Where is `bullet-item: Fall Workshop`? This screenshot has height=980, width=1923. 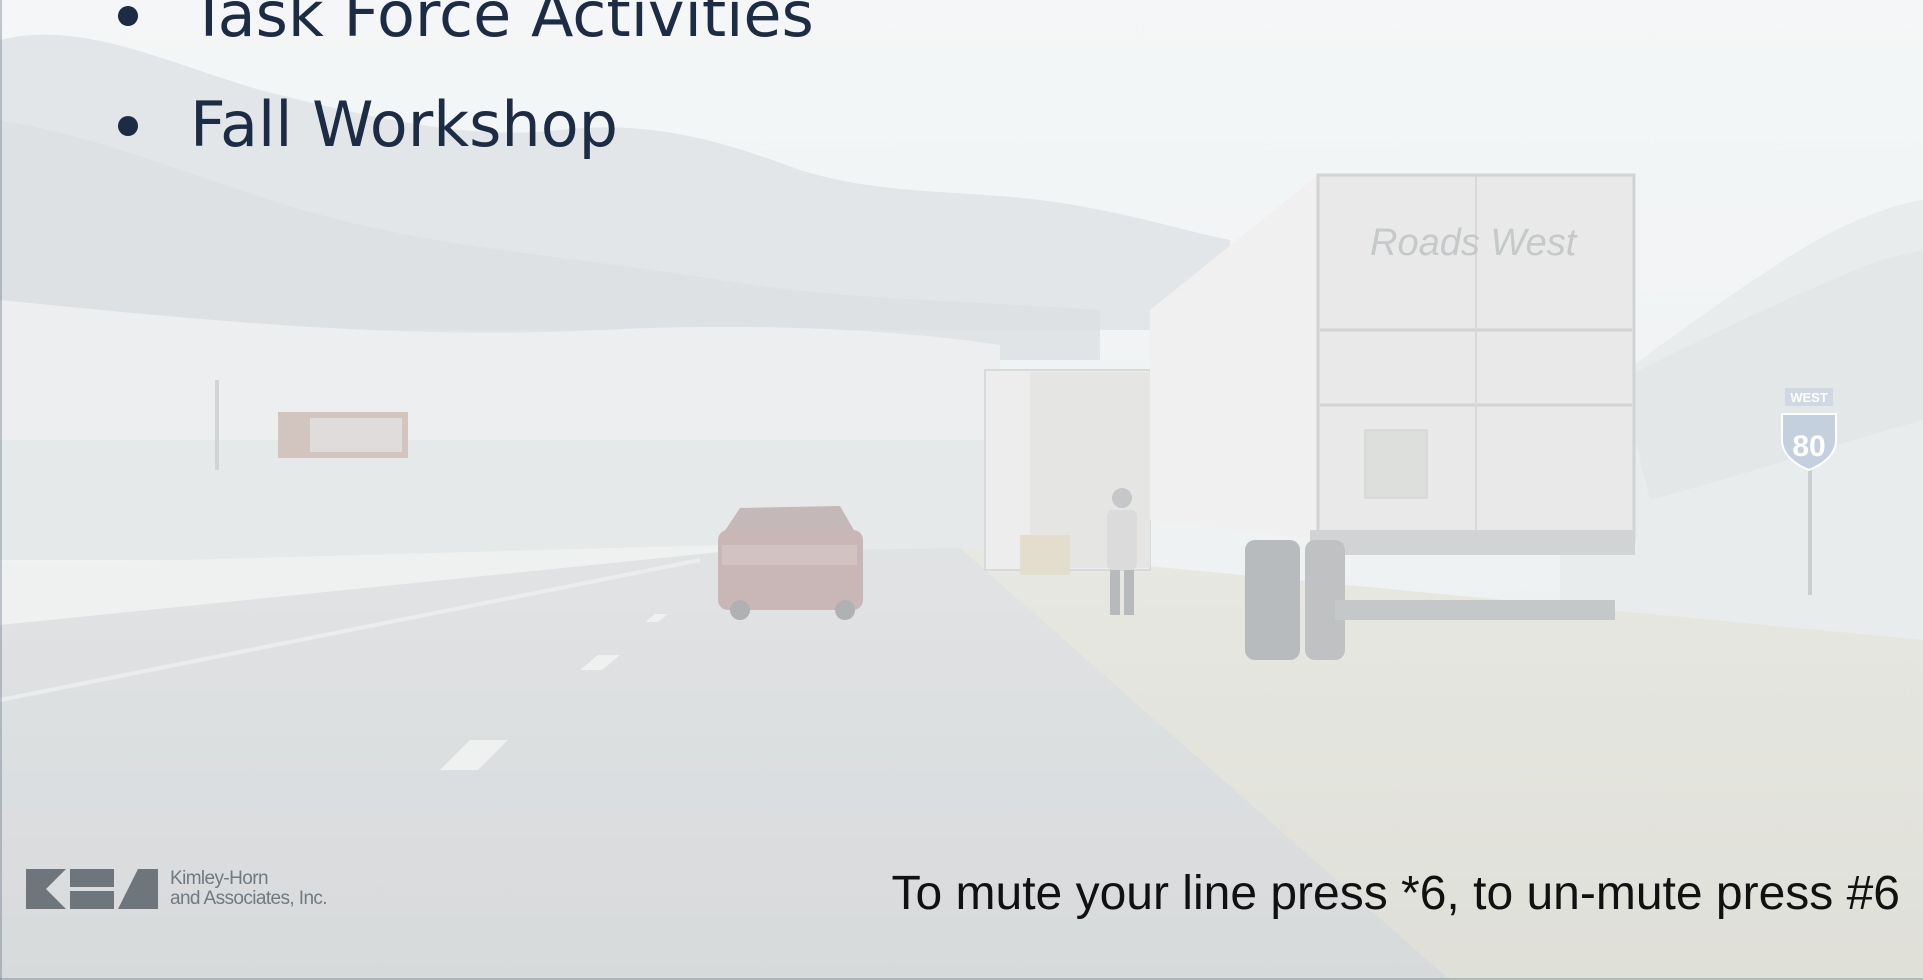 bullet-item: Fall Workshop is located at coordinates (463, 125).